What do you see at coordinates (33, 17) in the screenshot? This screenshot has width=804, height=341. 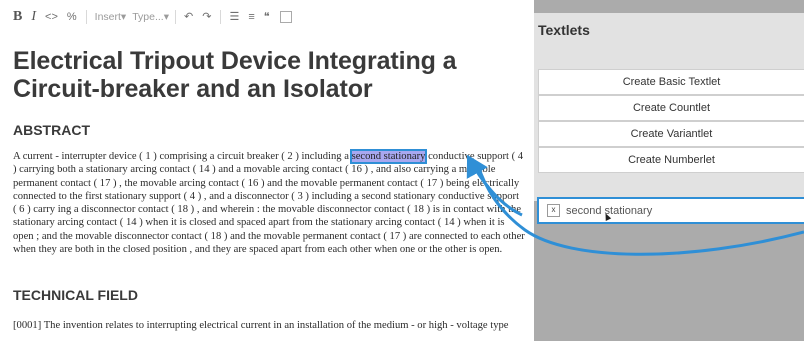 I see `italic-button: I` at bounding box center [33, 17].